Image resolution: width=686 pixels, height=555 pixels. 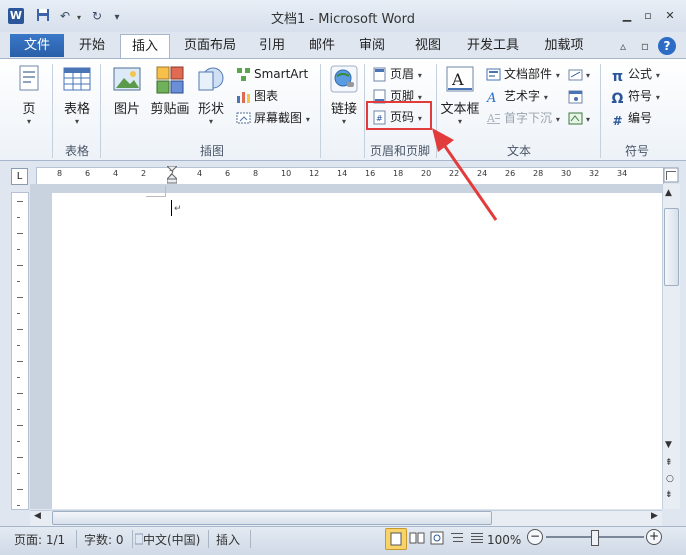 What do you see at coordinates (654, 537) in the screenshot?
I see `zoom-in-icon: +` at bounding box center [654, 537].